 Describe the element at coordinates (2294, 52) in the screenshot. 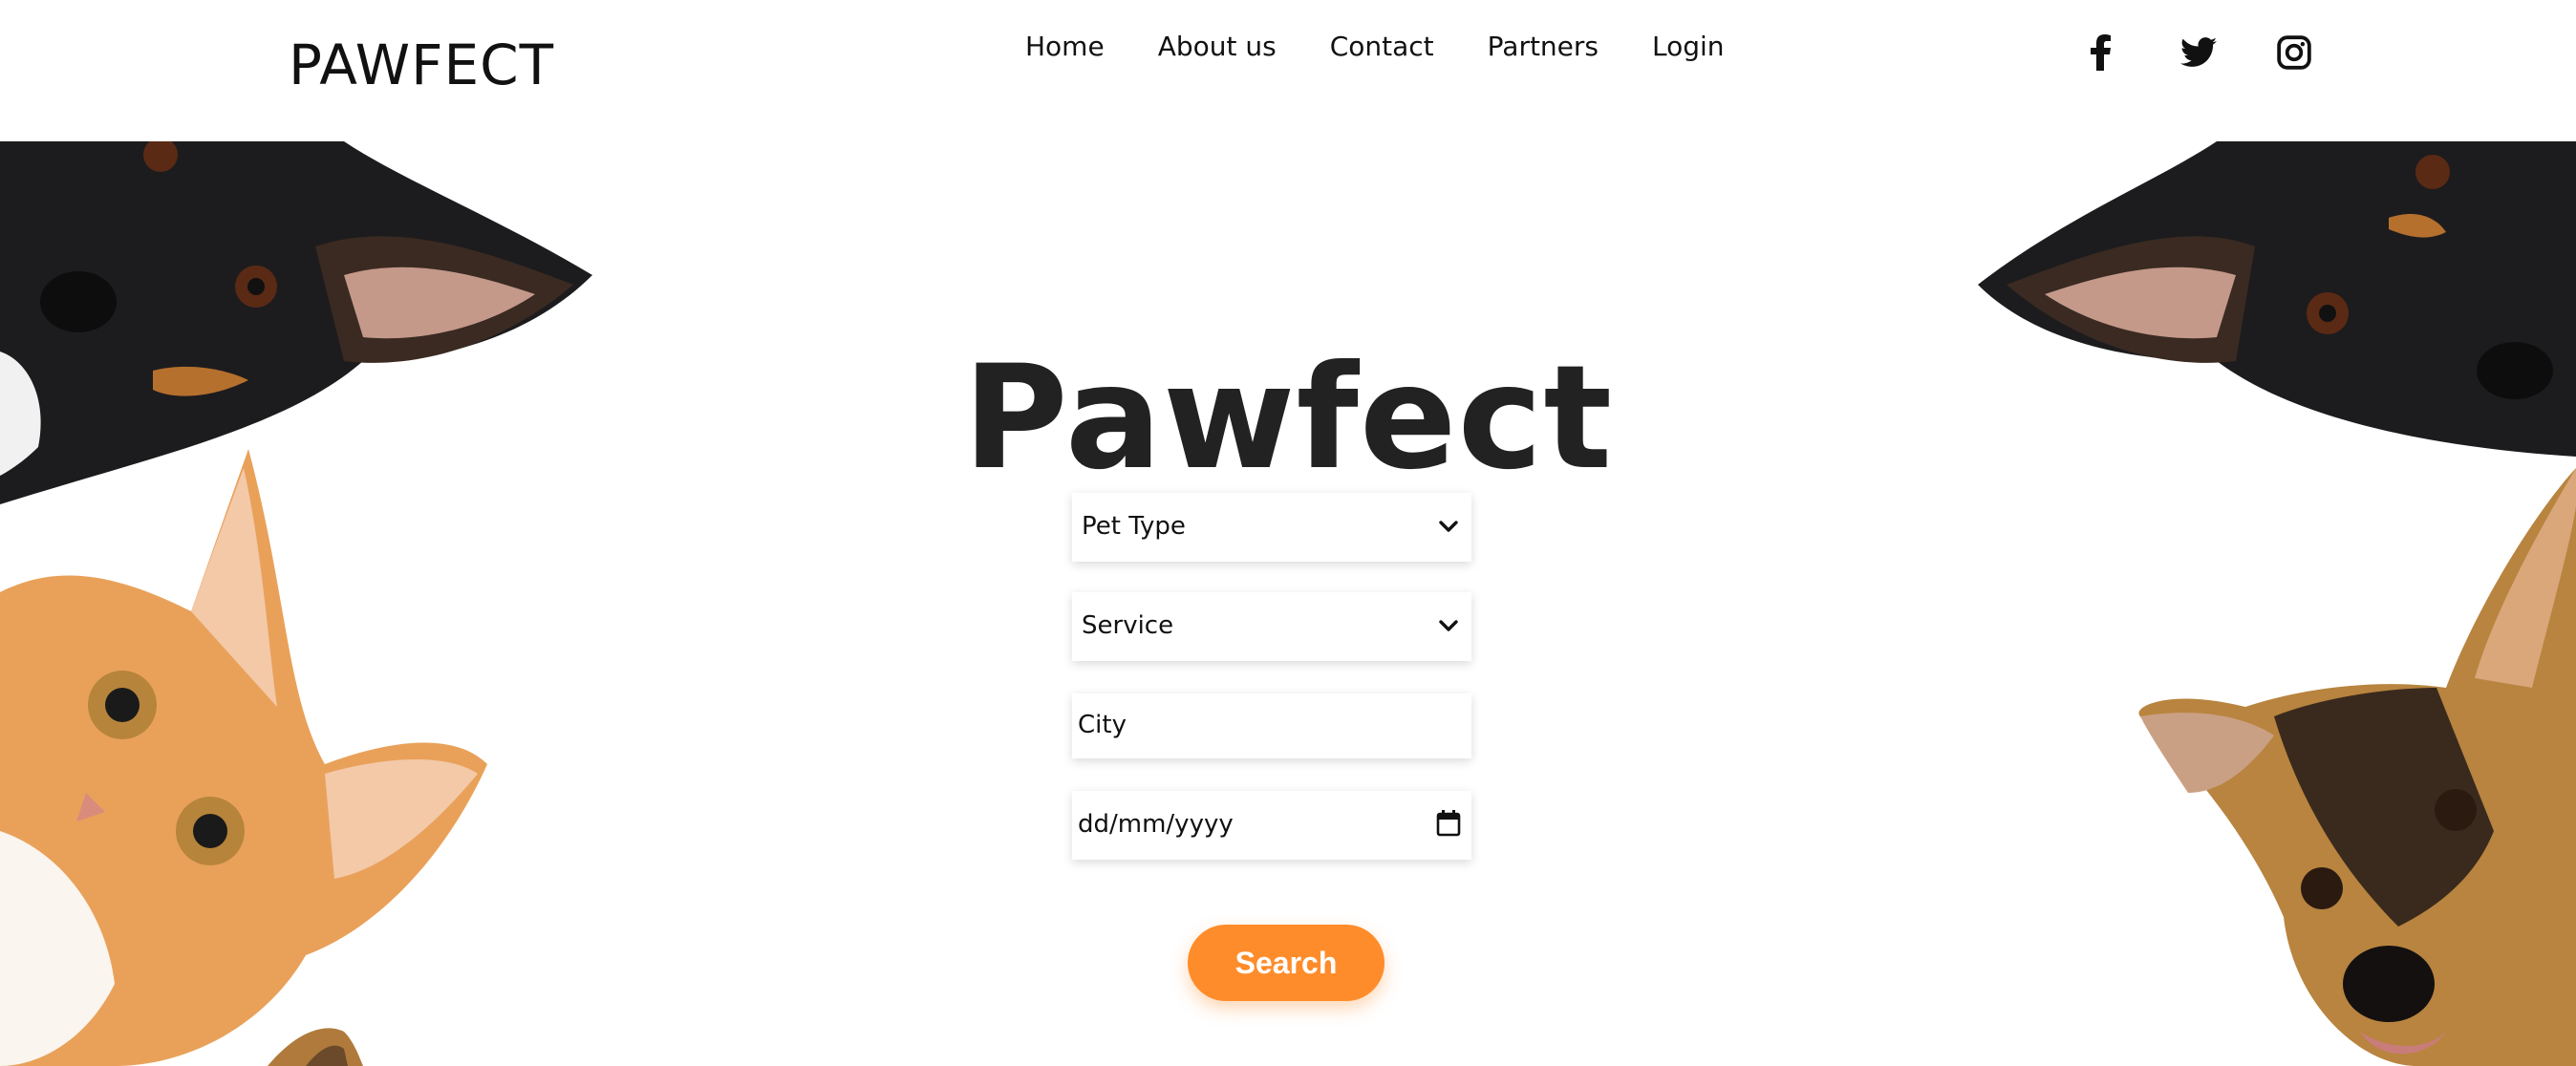

I see `instagram-icon` at that location.